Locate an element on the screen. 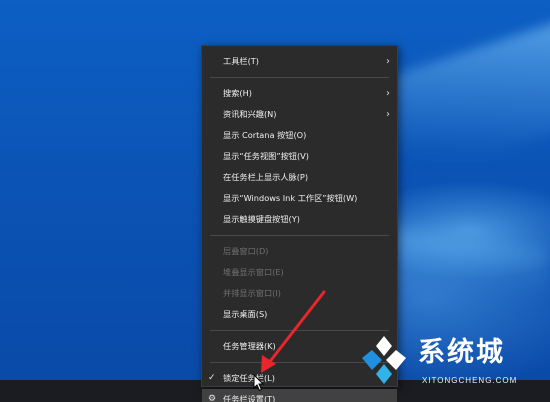  menu-item-label: 任务栏设置(T) is located at coordinates (249, 398).